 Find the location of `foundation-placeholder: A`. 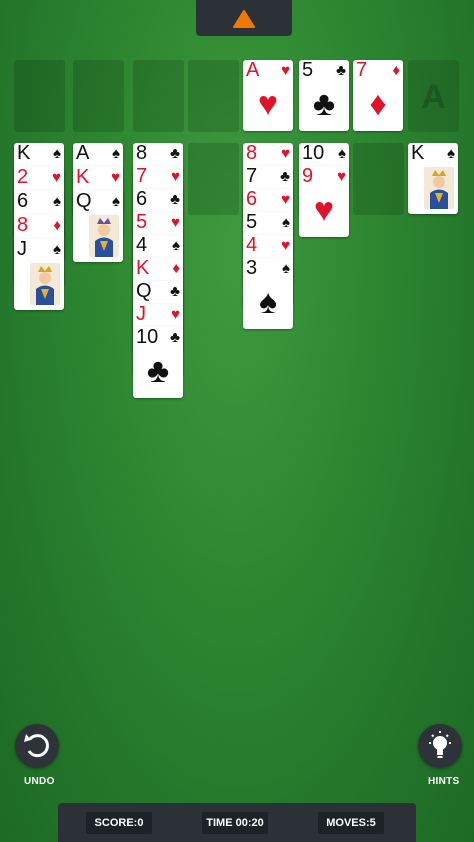

foundation-placeholder: A is located at coordinates (433, 97).